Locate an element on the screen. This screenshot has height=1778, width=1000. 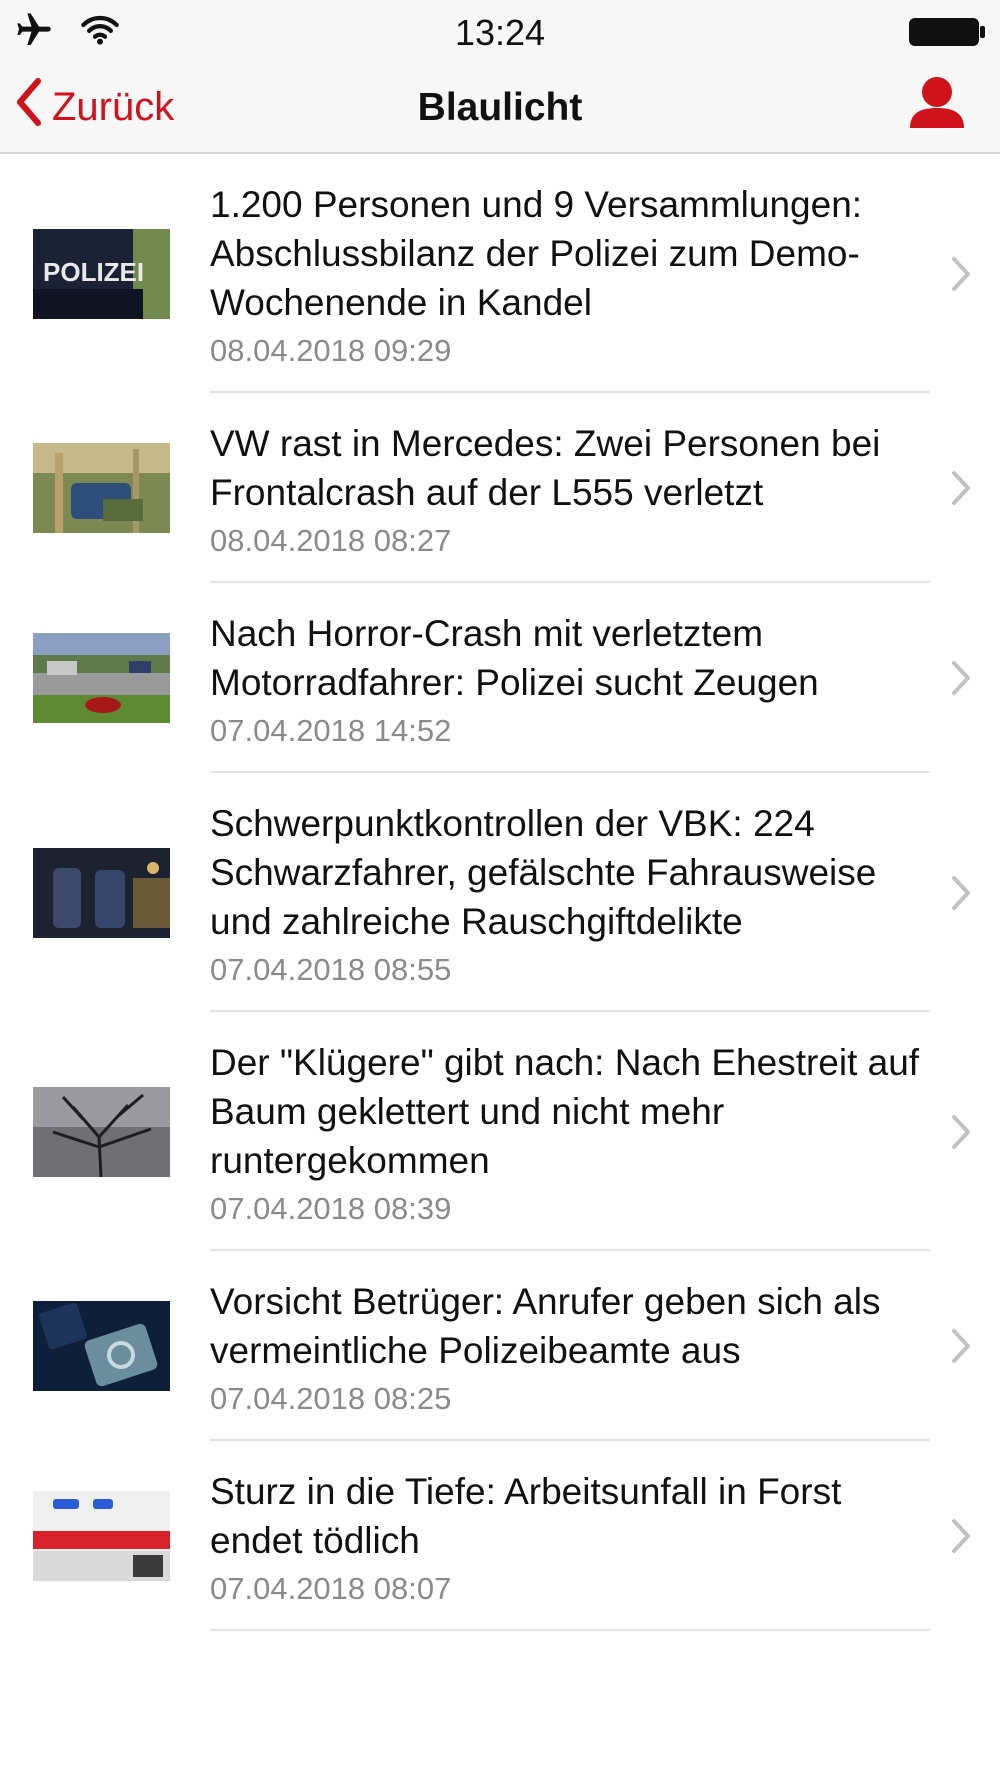
article-thumbnail: POLIZEI is located at coordinates (101, 273).